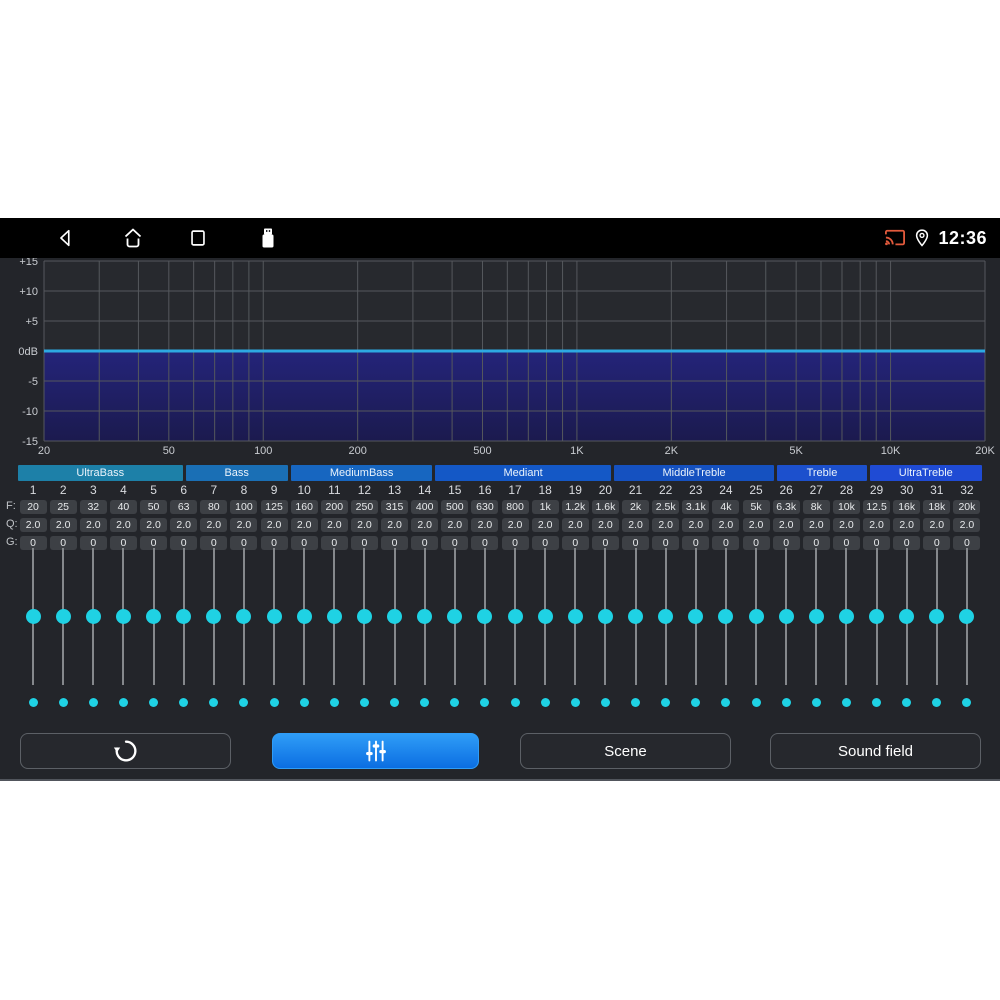 The width and height of the screenshot is (1000, 1000). I want to click on reset-button, so click(125, 751).